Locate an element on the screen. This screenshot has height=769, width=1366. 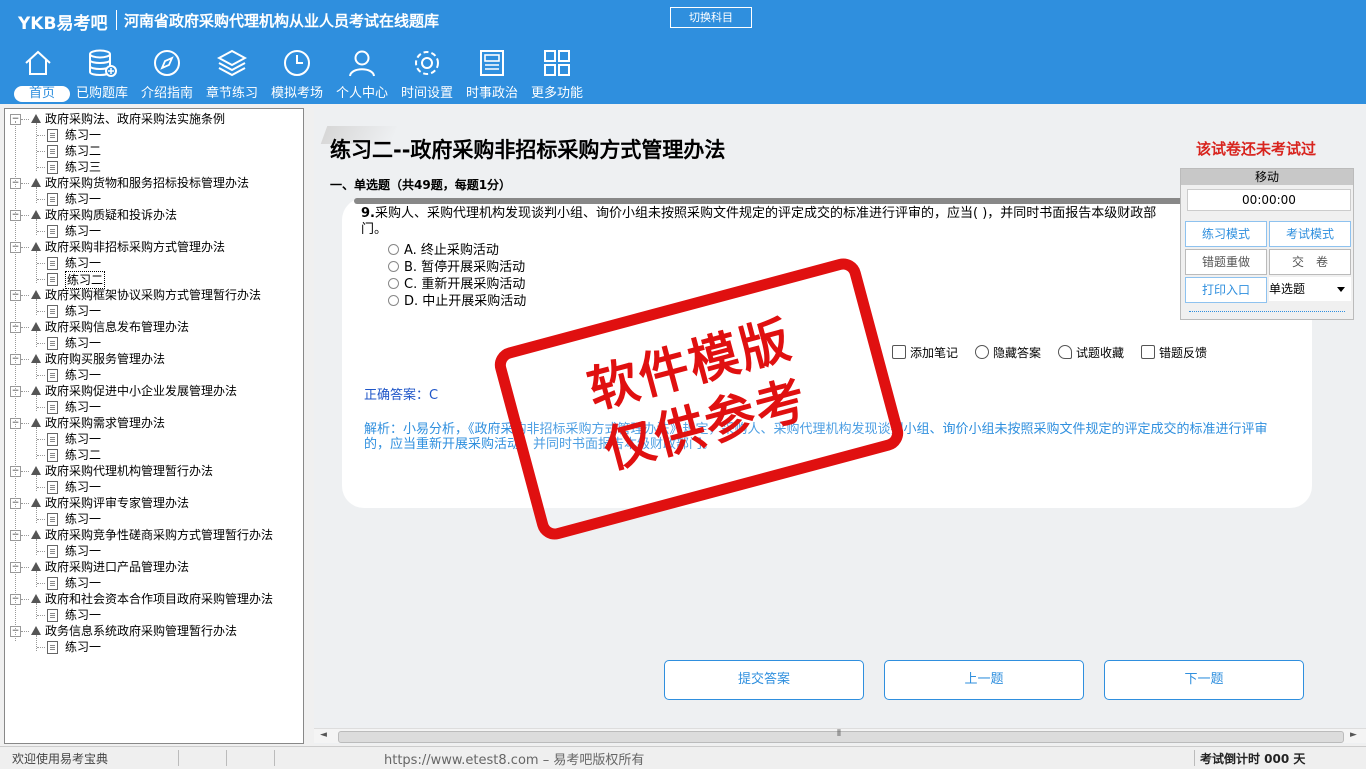
tree-chapter: − 政府采购非招标采购方式管理办法 is located at coordinates (153, 247).